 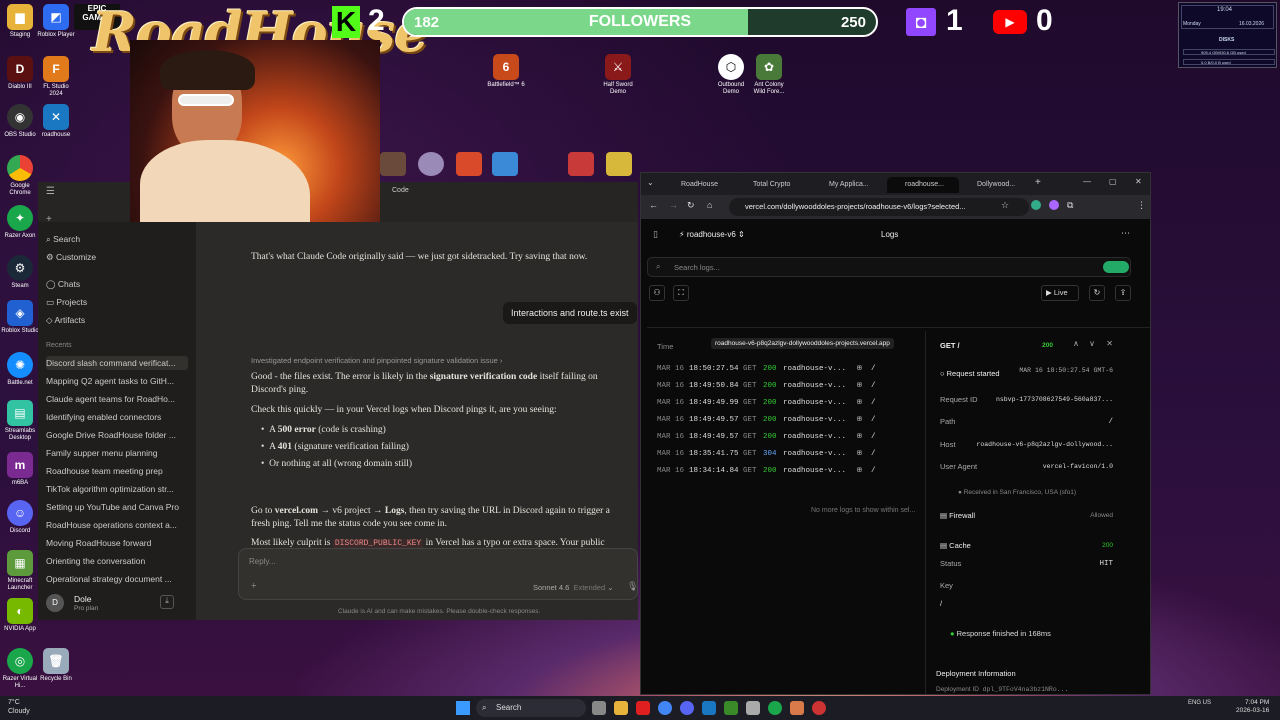 I want to click on desktop-icon-chrome: Google Chrome, so click(x=20, y=176).